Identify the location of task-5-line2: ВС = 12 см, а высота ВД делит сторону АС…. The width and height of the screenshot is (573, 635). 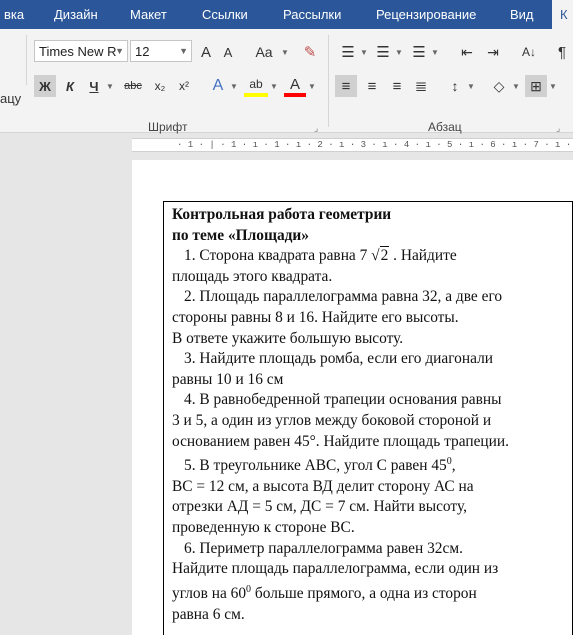
(323, 486).